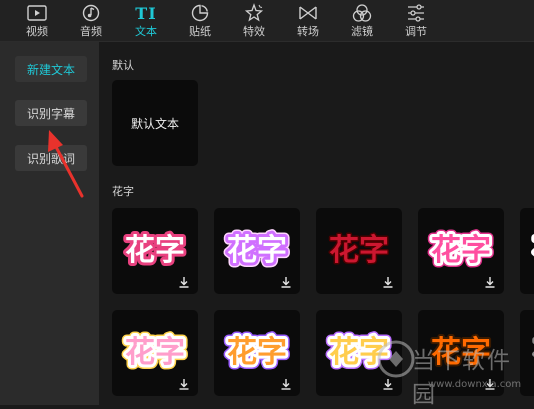 Image resolution: width=534 pixels, height=409 pixels. What do you see at coordinates (51, 113) in the screenshot?
I see `recognize-subtitles-button: 识别字幕` at bounding box center [51, 113].